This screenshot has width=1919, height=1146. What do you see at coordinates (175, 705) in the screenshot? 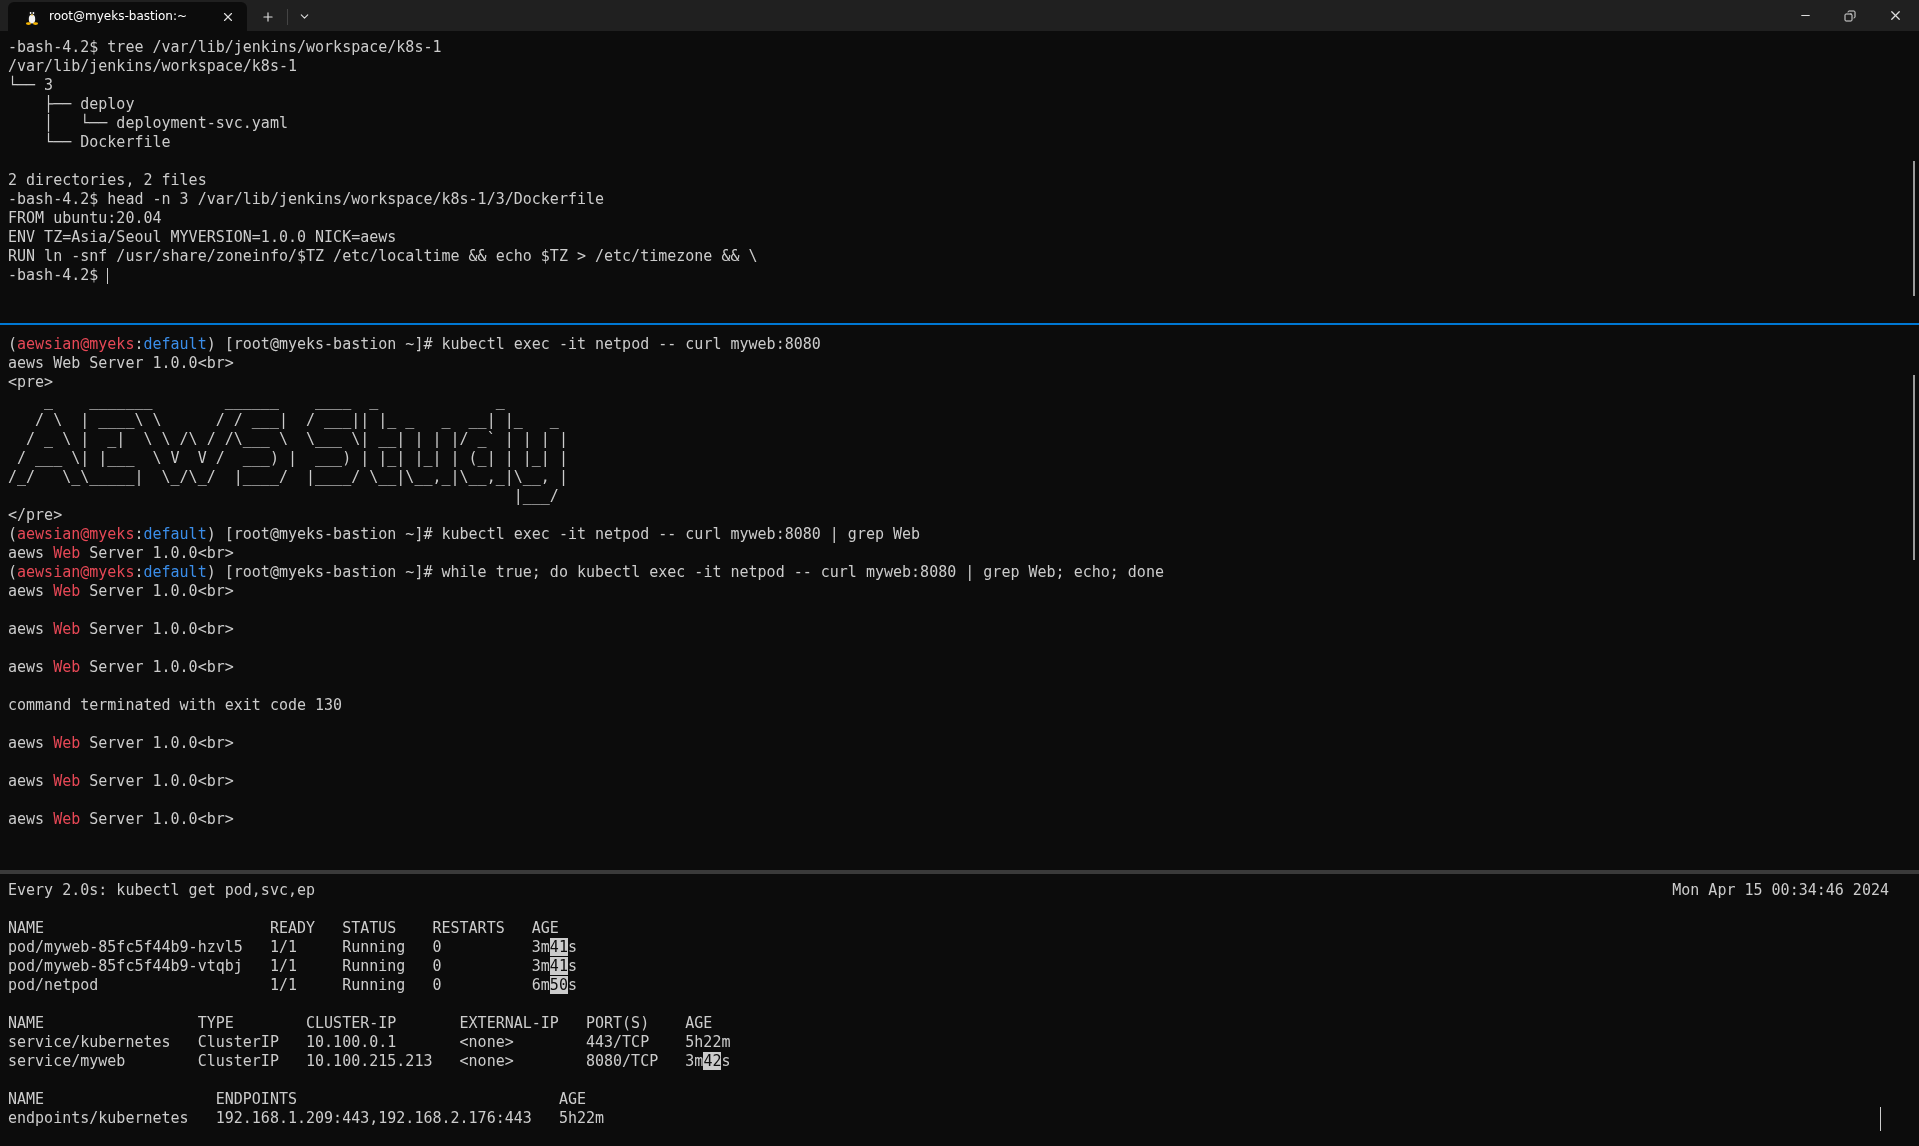
I see `terminal-line: command terminated with exit code 130` at bounding box center [175, 705].